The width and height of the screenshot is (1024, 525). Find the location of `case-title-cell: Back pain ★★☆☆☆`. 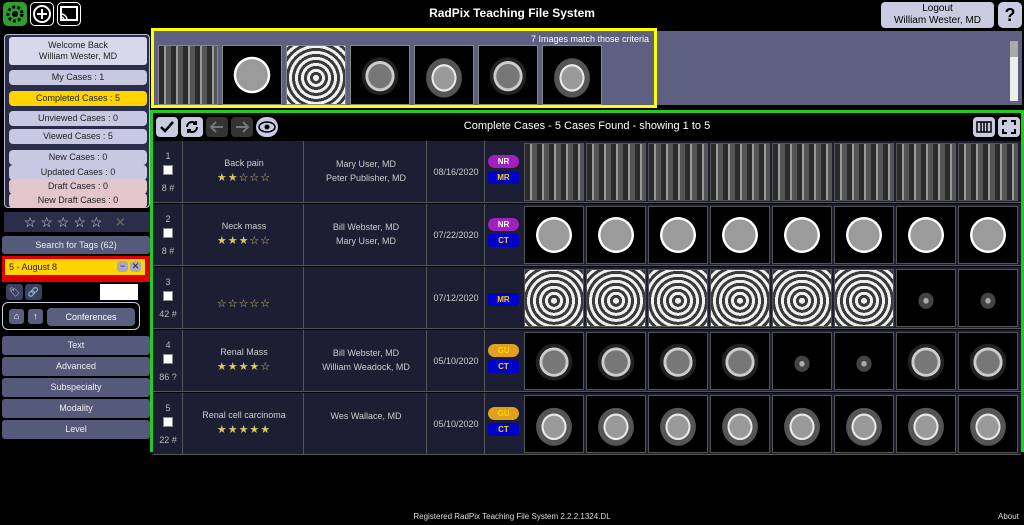

case-title-cell: Back pain ★★☆☆☆ is located at coordinates (244, 172).